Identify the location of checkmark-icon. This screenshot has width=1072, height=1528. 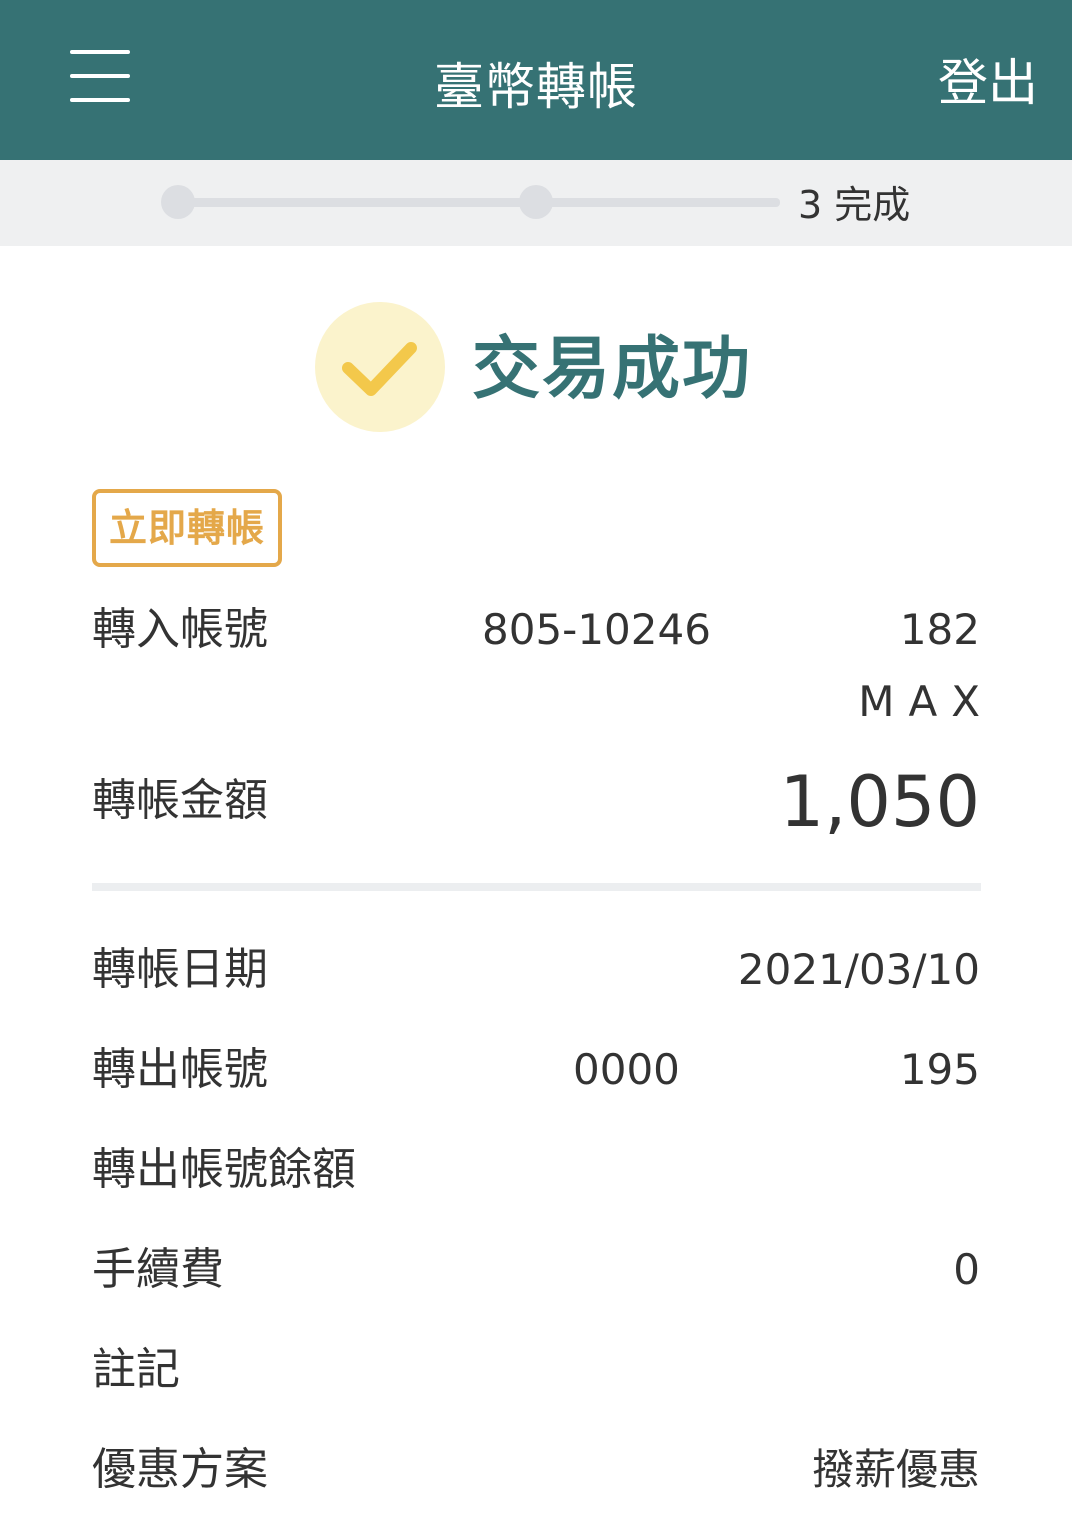
(379, 369).